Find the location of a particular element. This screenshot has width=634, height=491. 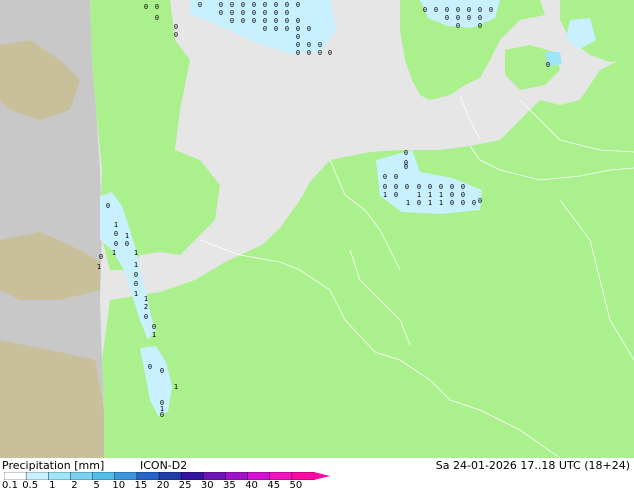

color-scale-tick: 50 is located at coordinates (296, 485).